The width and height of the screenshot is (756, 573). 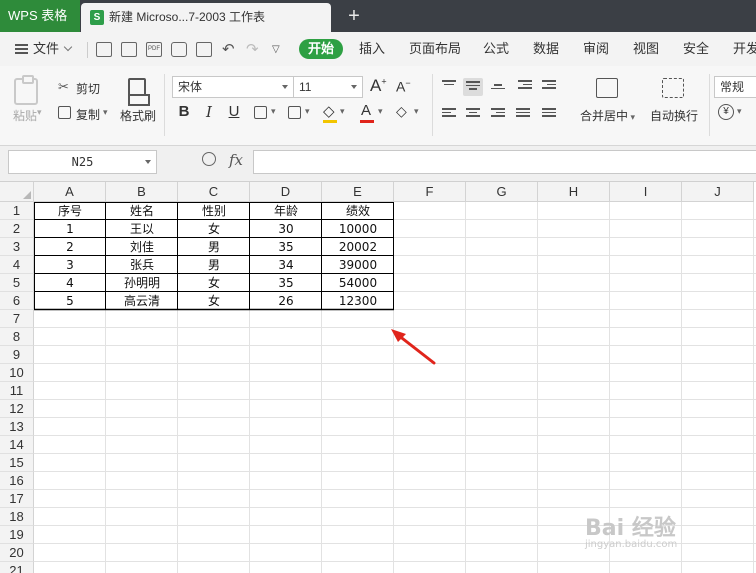 I want to click on copy-dropdown-icon: ▾, so click(x=105, y=112).